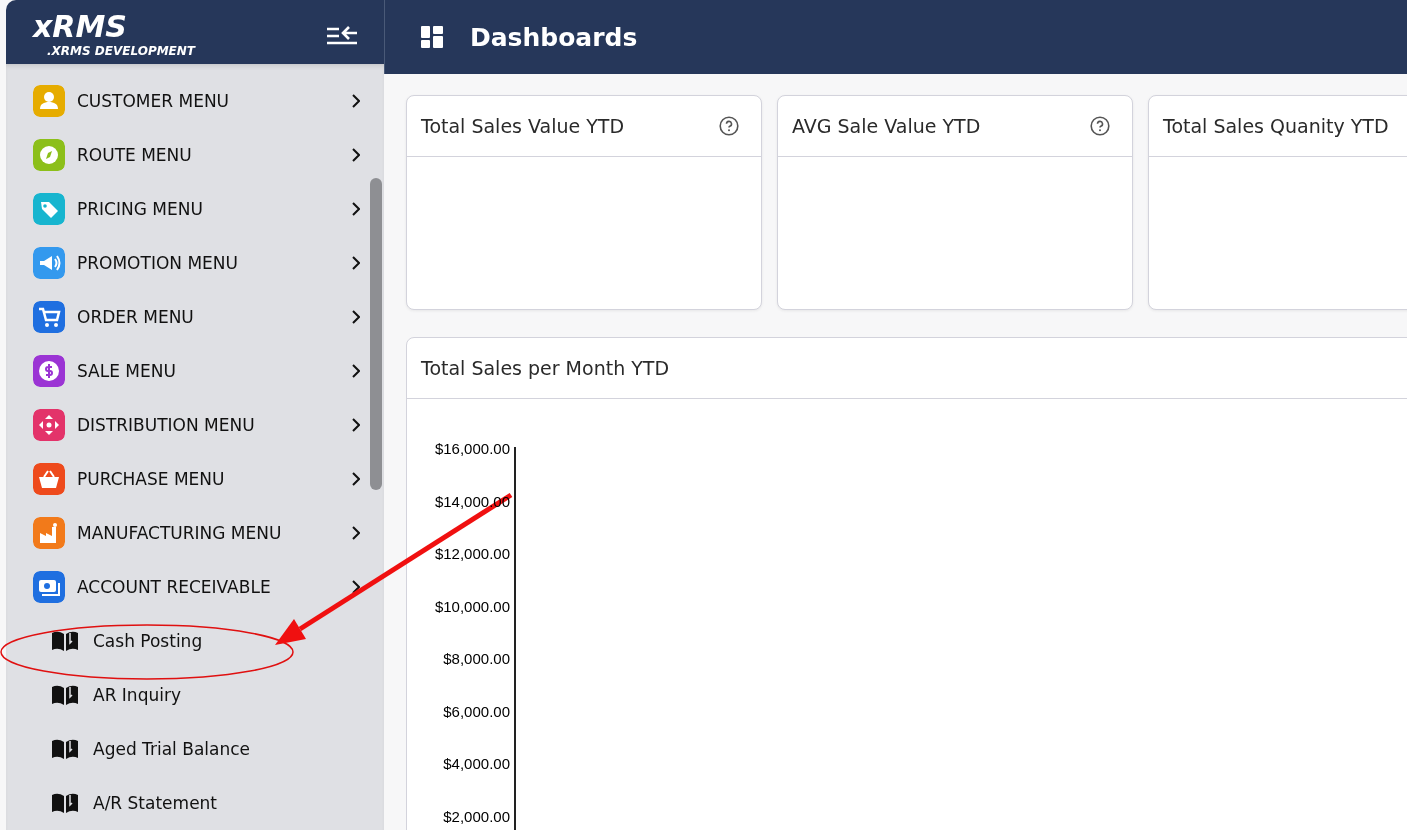 The width and height of the screenshot is (1407, 830). What do you see at coordinates (376, 334) in the screenshot?
I see `scrollbar` at bounding box center [376, 334].